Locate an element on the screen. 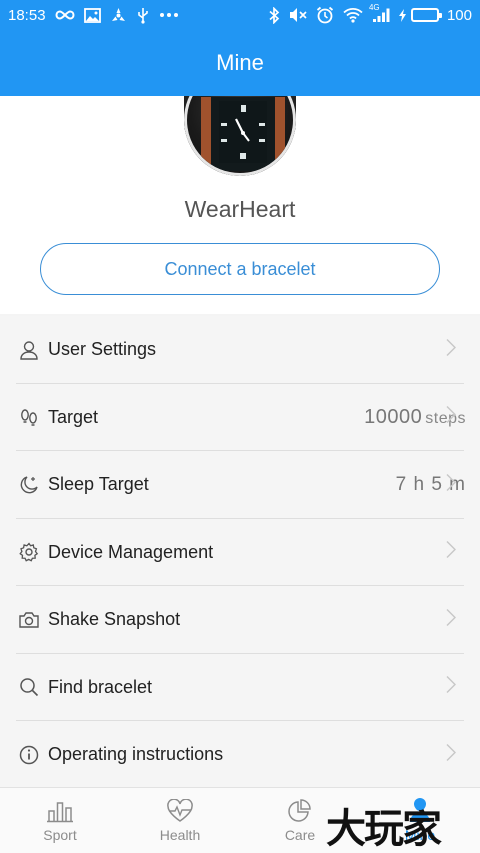  bar-chart-icon is located at coordinates (60, 811).